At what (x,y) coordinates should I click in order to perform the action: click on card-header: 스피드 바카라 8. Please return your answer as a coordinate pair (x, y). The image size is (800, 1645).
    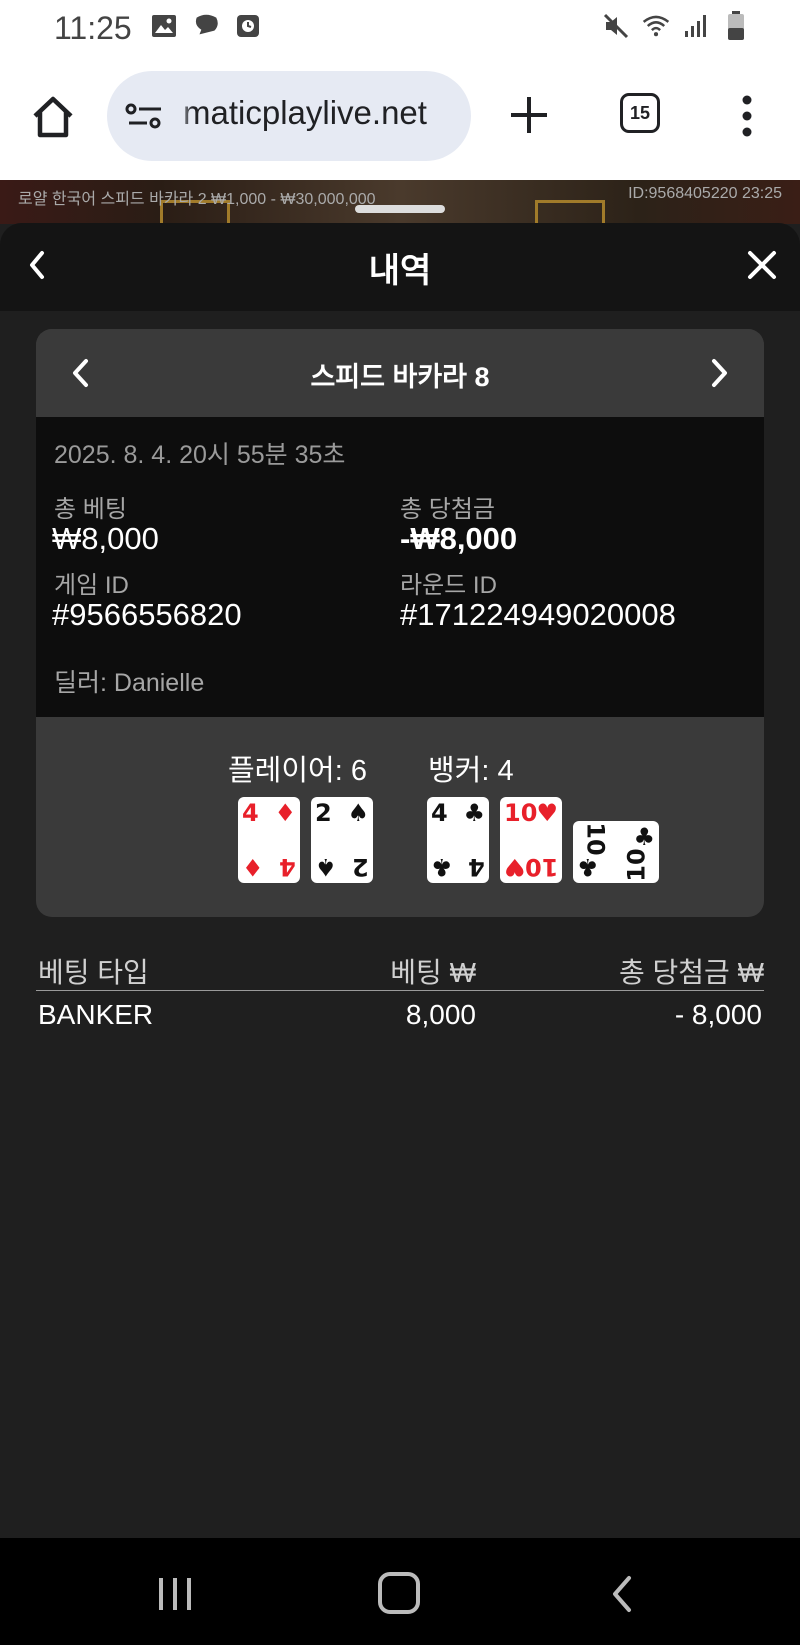
    Looking at the image, I should click on (400, 373).